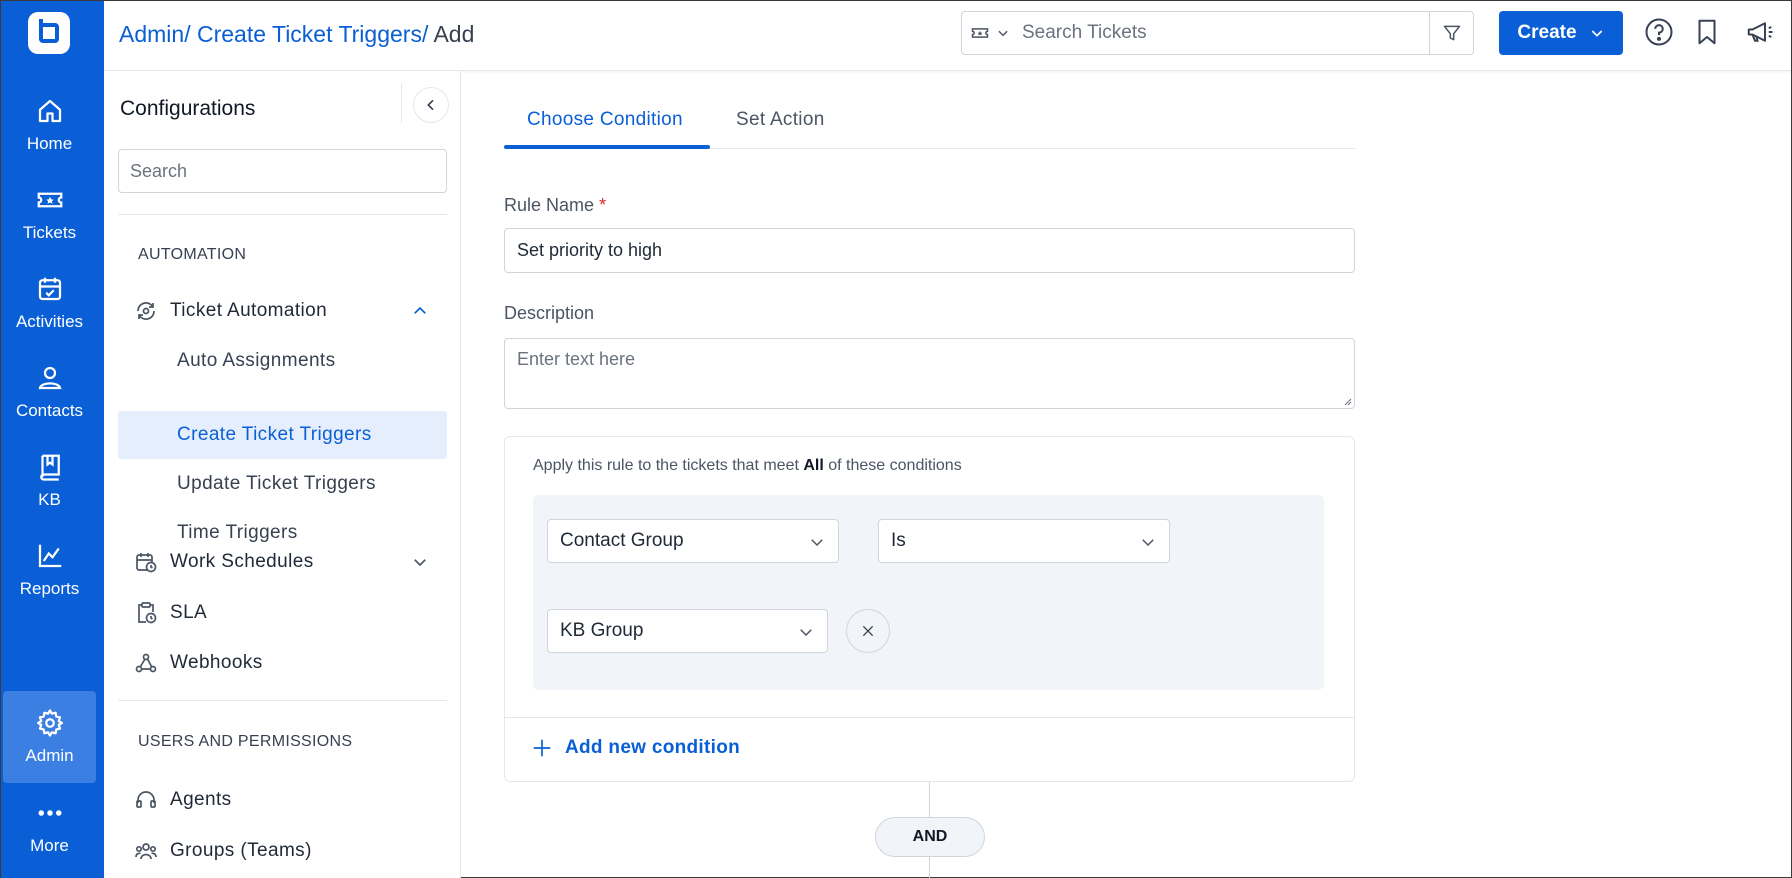 Image resolution: width=1792 pixels, height=878 pixels. I want to click on filter-button, so click(1451, 33).